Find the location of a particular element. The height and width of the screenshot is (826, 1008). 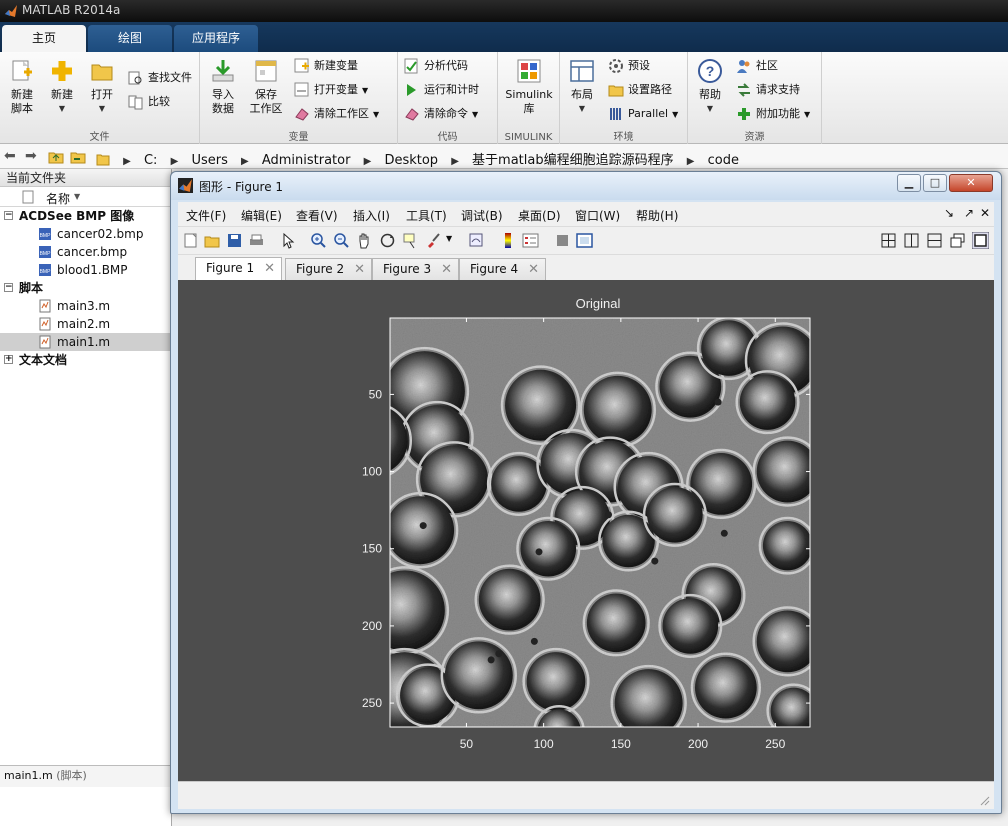

undock-arrow-icon: ↗ is located at coordinates (969, 213).